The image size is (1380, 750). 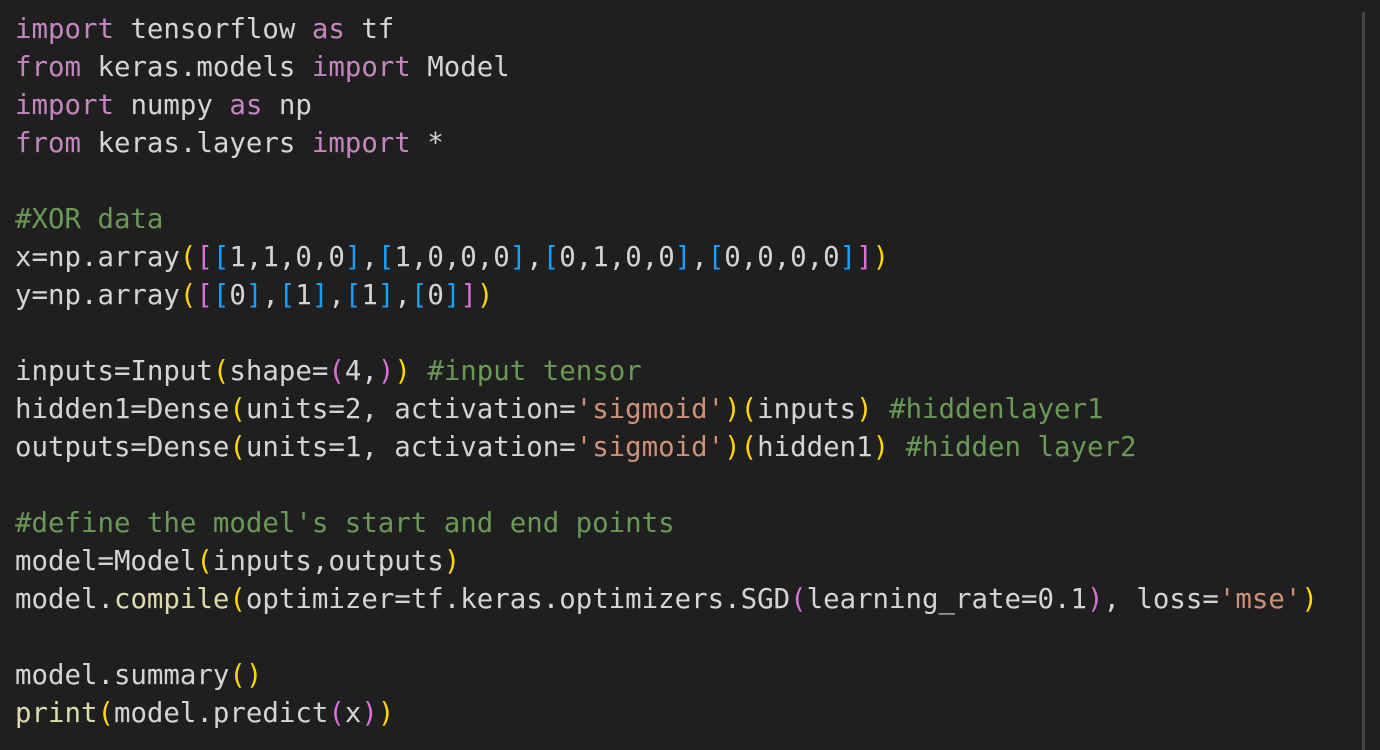 What do you see at coordinates (410, 447) in the screenshot?
I see `code-token: units=1, activation=` at bounding box center [410, 447].